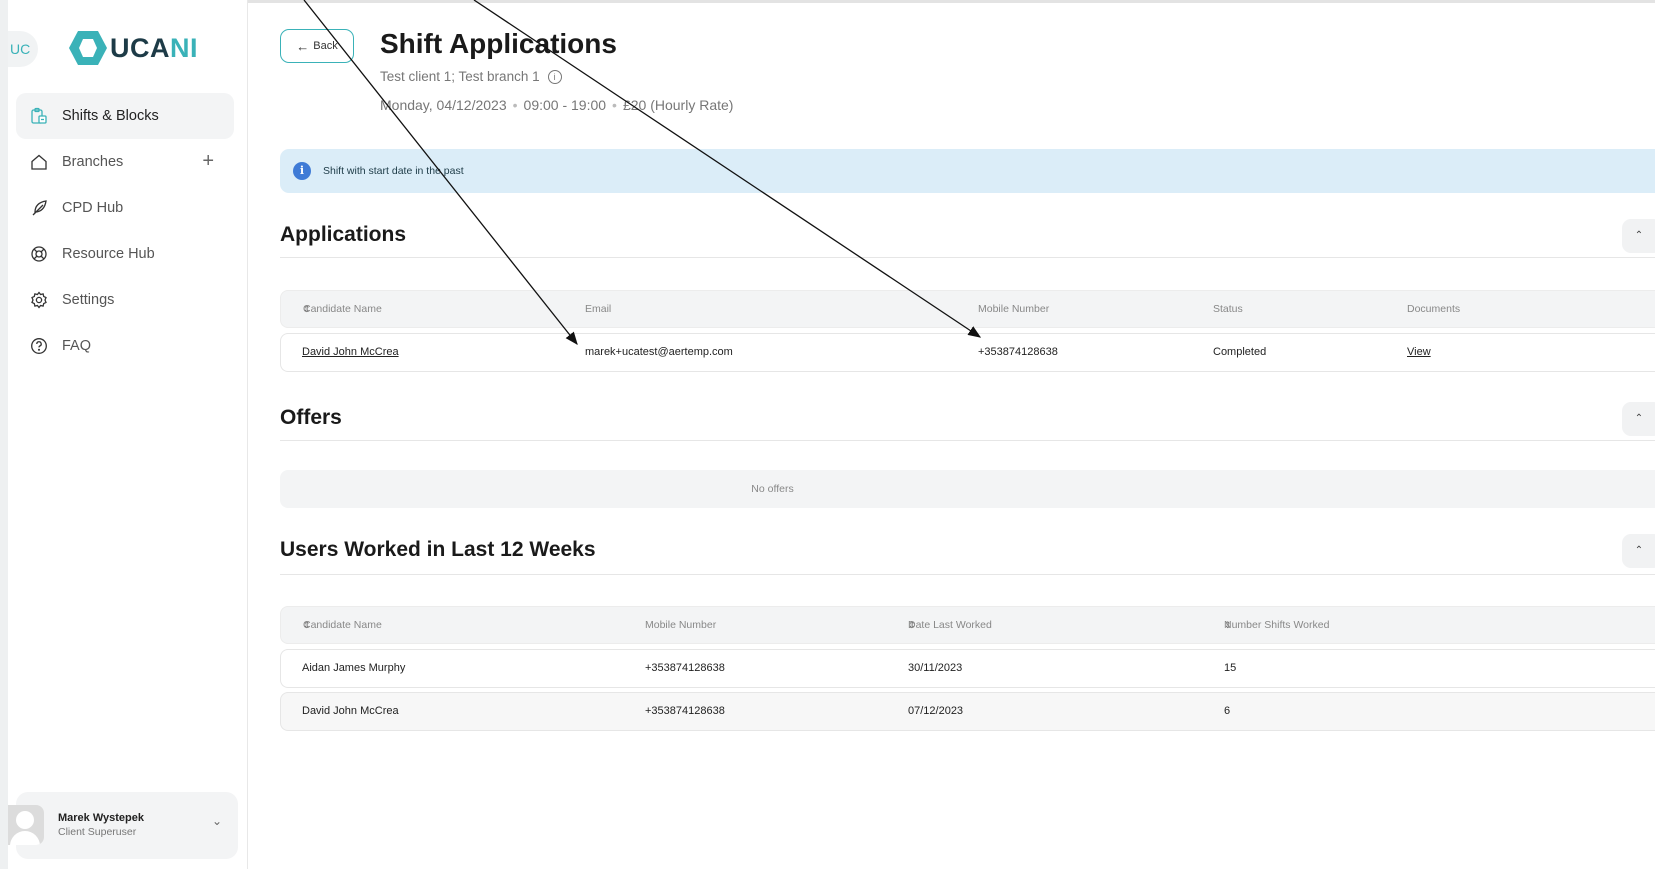  What do you see at coordinates (951, 1) in the screenshot?
I see `top-divider` at bounding box center [951, 1].